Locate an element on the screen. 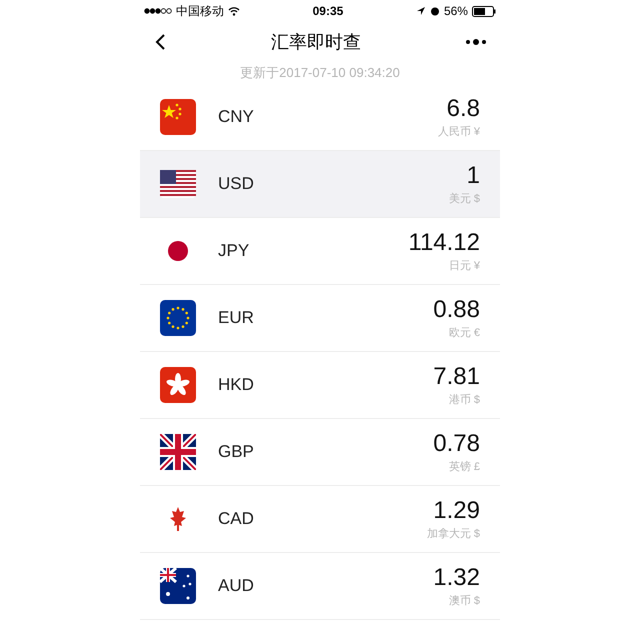 The image size is (640, 640). wifi-icon is located at coordinates (234, 11).